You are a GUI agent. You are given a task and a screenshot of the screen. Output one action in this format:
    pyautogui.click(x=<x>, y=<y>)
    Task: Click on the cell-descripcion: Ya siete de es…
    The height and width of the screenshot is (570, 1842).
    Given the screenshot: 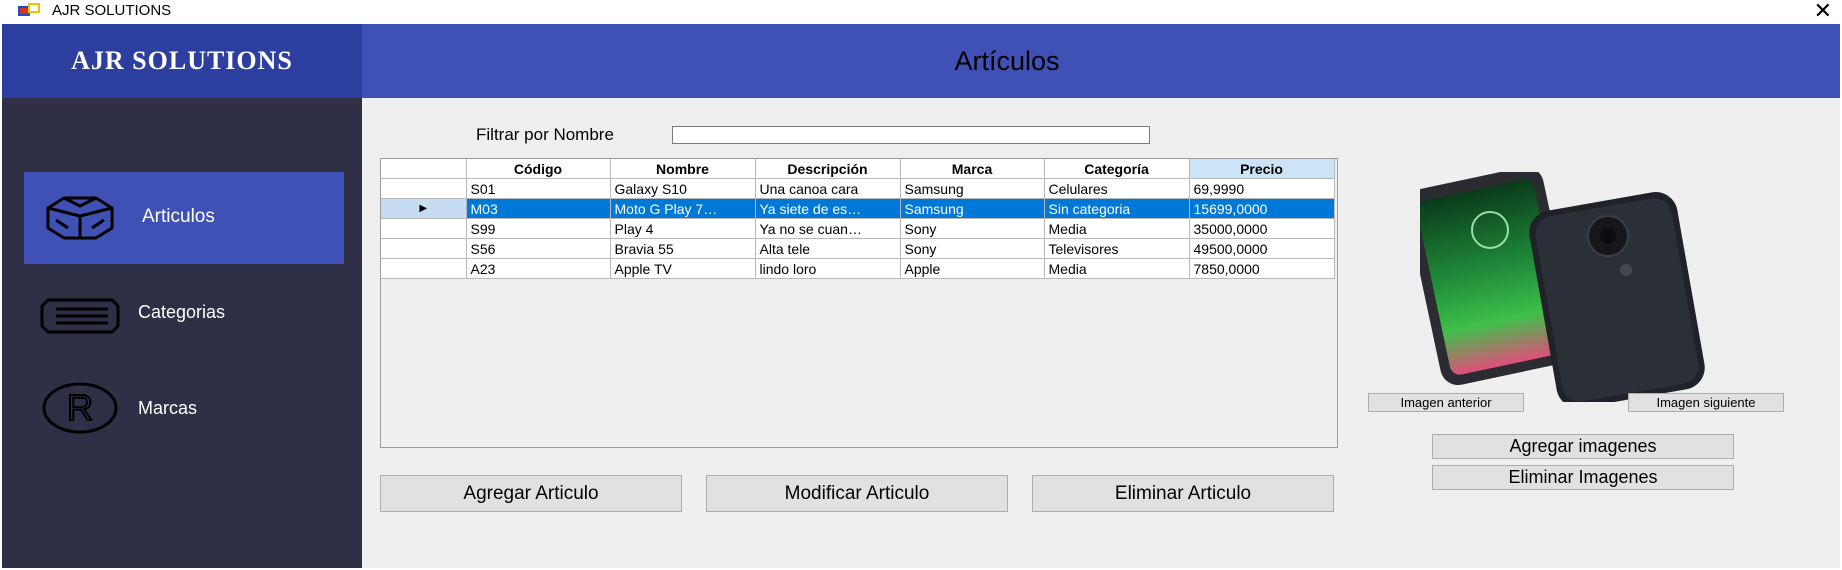 What is the action you would take?
    pyautogui.click(x=828, y=208)
    